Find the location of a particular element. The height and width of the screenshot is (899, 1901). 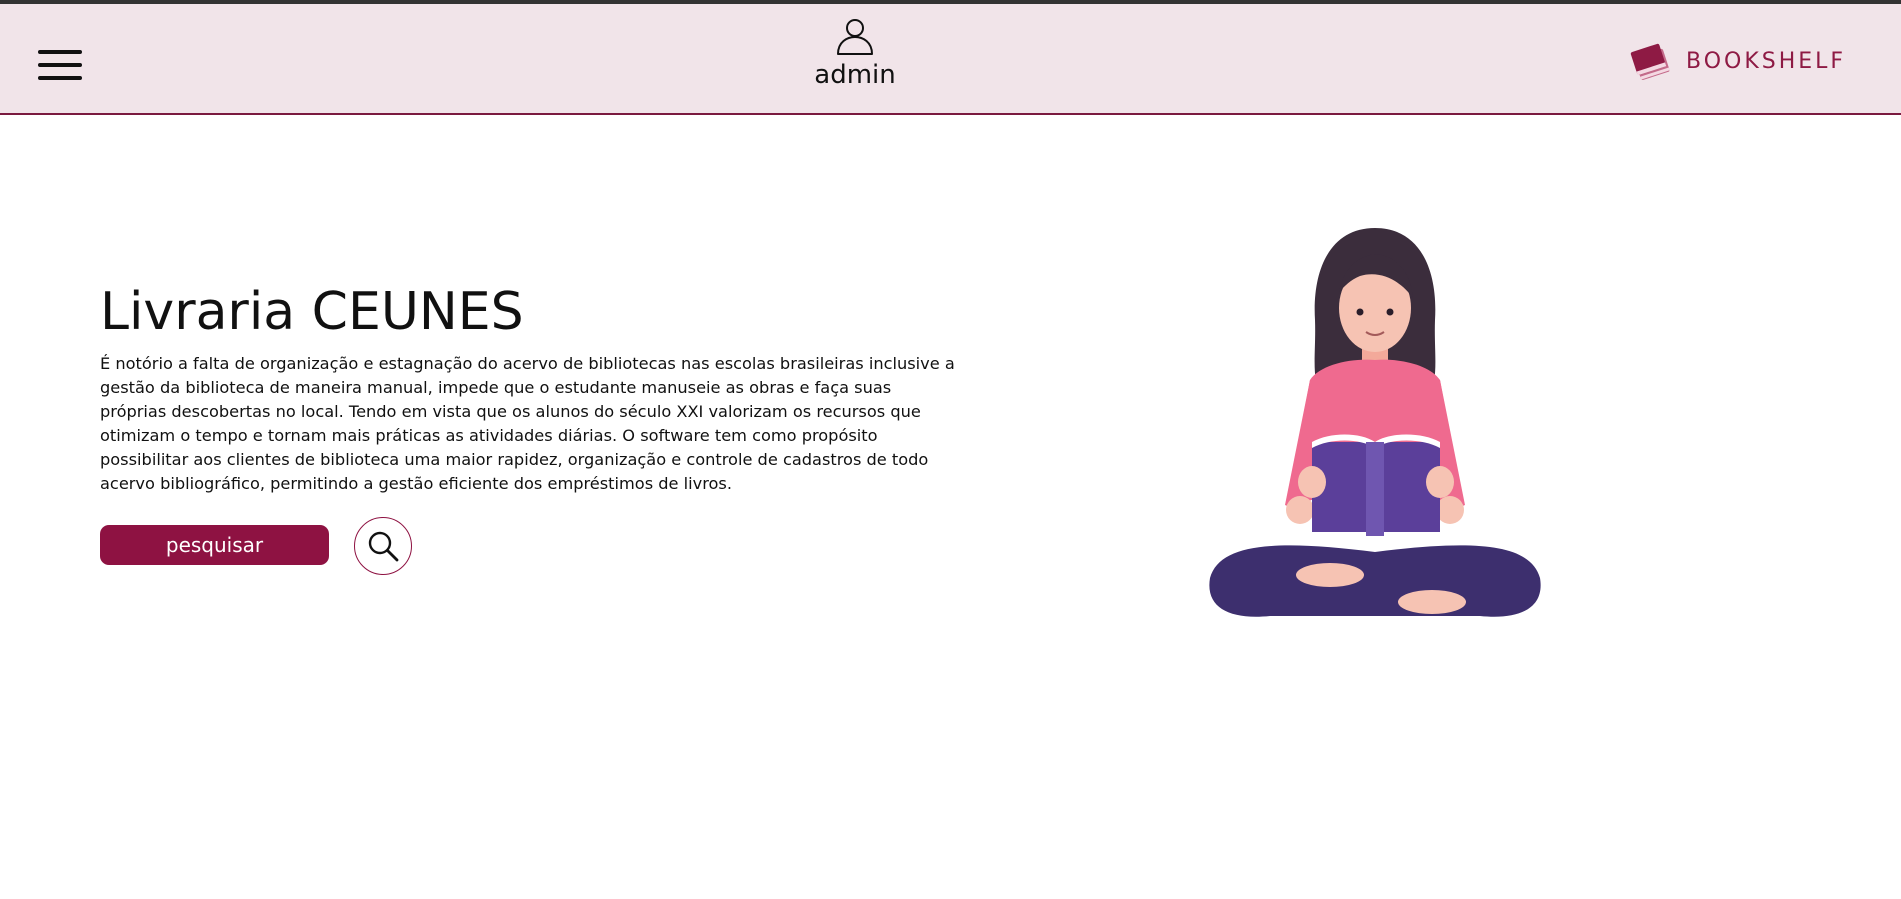

user-profile: admin is located at coordinates (855, 53).